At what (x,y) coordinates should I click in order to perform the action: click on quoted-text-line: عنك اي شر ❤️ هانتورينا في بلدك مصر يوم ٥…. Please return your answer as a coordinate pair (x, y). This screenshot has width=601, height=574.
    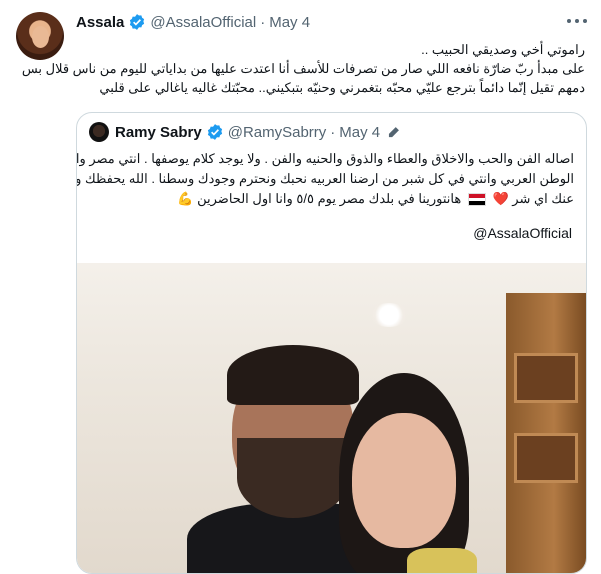
    Looking at the image, I should click on (331, 199).